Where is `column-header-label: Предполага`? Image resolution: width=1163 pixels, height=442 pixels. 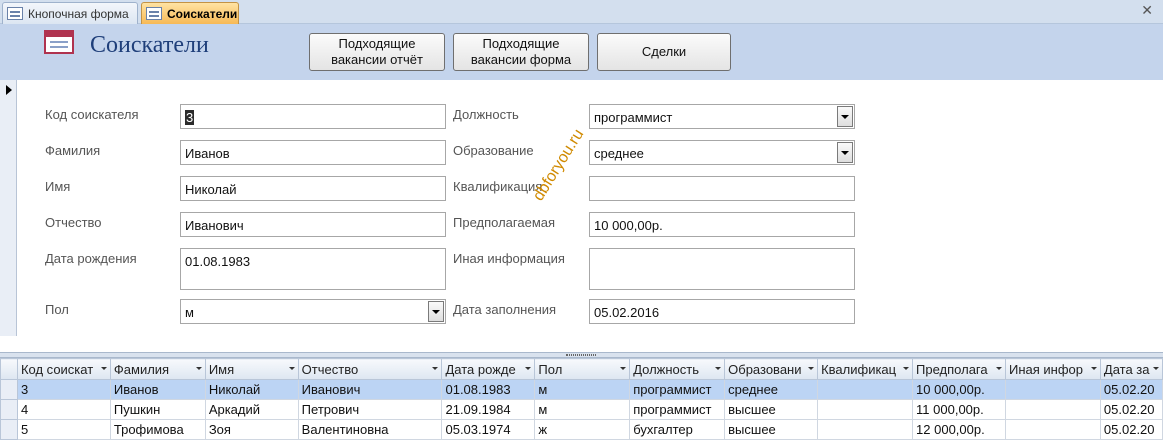 column-header-label: Предполага is located at coordinates (952, 369).